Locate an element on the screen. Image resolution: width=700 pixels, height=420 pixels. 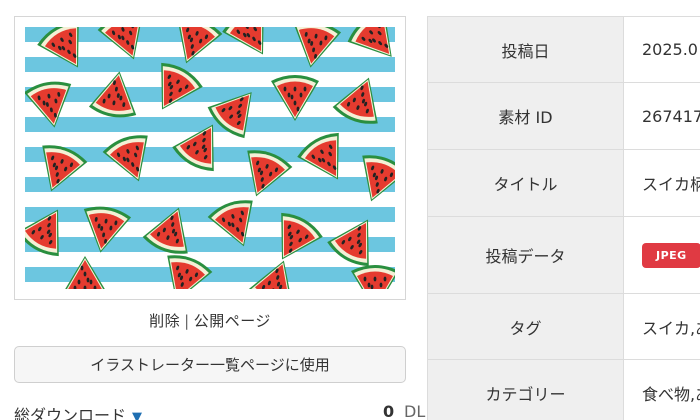
caret-down-icon: ▼ is located at coordinates (137, 415).